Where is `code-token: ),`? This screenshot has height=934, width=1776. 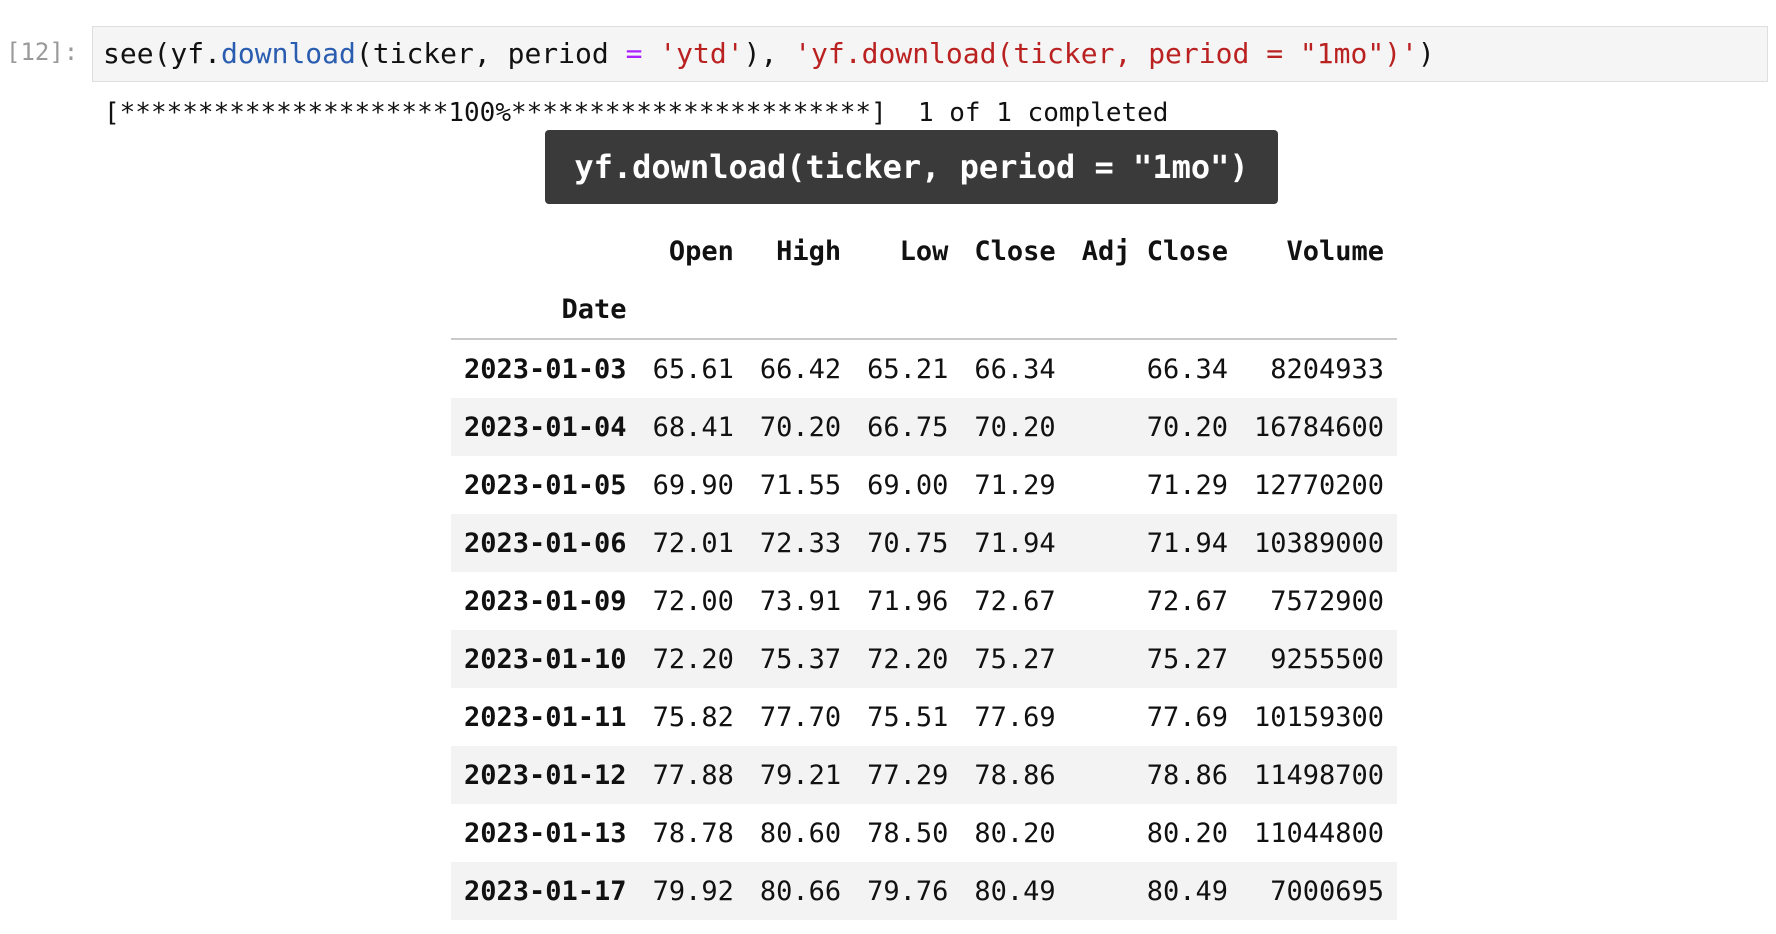
code-token: ), is located at coordinates (769, 53).